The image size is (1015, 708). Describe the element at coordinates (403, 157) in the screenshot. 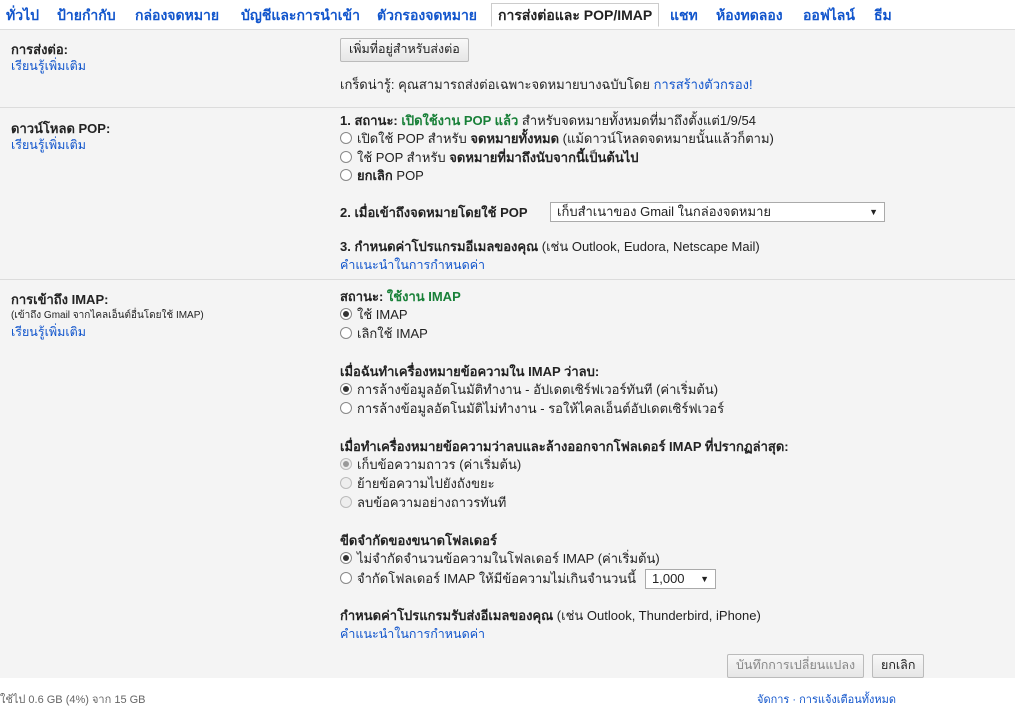

I see `pop-from-now-text-a: ใช้ POP สำหรับ` at that location.